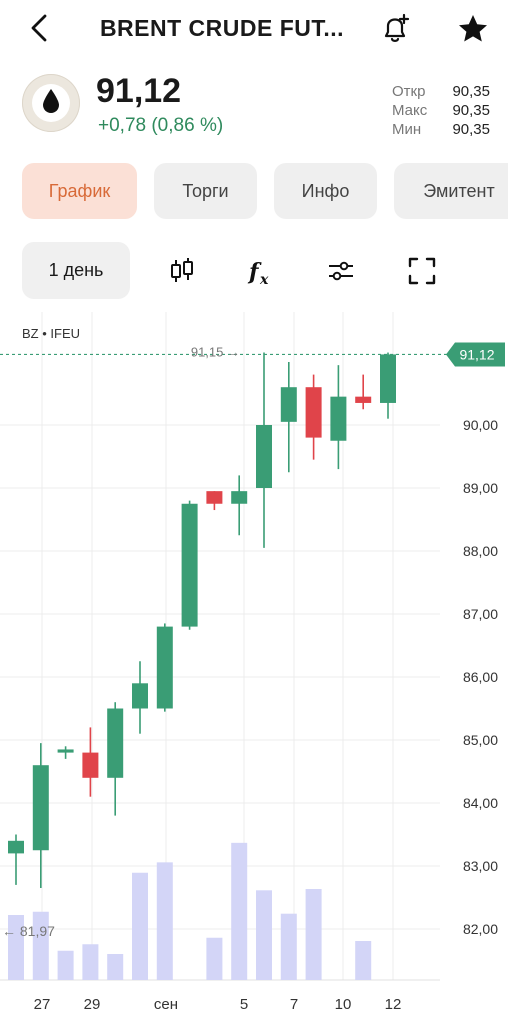 The height and width of the screenshot is (1024, 508). I want to click on price-change: +0,78 (0,86 %), so click(161, 125).